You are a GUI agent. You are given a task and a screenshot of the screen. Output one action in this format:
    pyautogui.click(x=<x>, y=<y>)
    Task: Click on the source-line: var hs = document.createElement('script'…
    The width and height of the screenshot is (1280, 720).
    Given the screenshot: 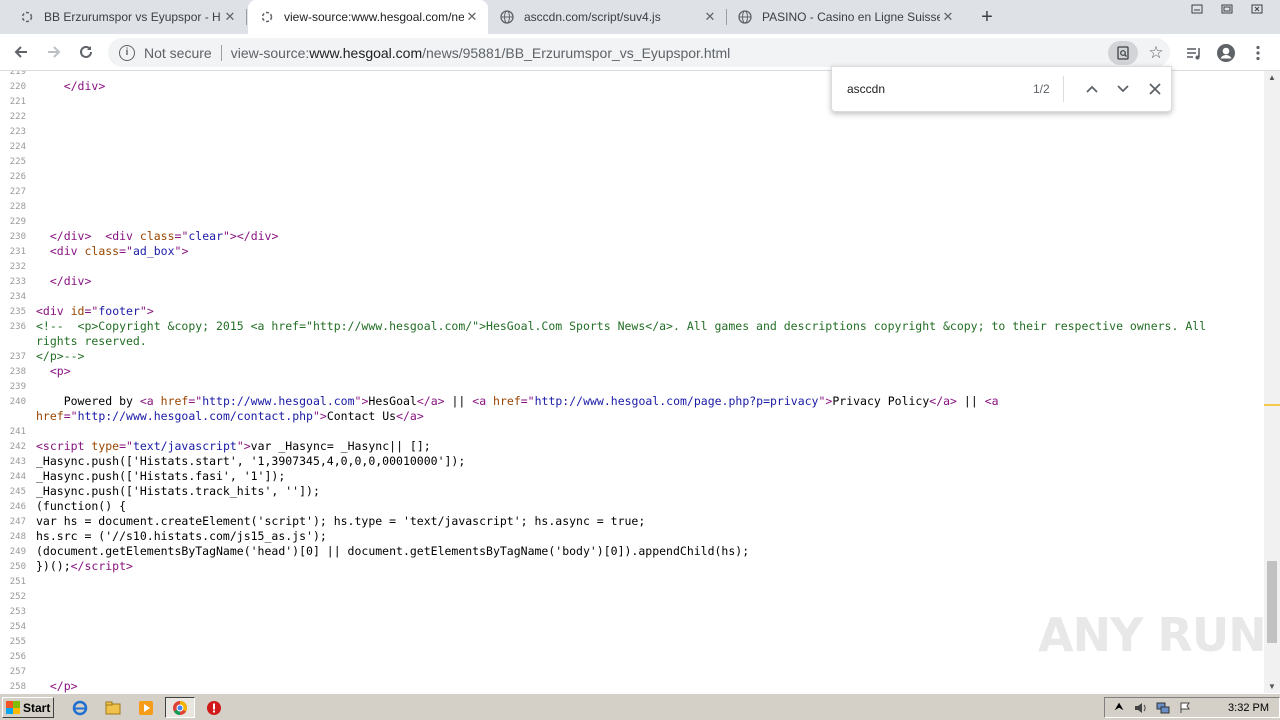 What is the action you would take?
    pyautogui.click(x=341, y=521)
    